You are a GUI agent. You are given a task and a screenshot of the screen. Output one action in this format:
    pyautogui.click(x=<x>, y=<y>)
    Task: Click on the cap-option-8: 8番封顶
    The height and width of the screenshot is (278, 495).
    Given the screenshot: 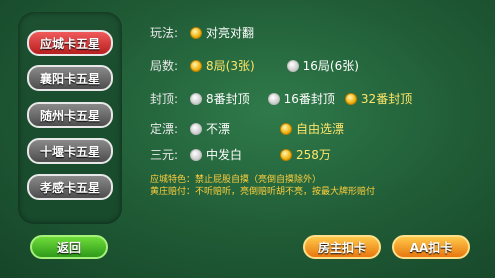 What is the action you would take?
    pyautogui.click(x=220, y=98)
    